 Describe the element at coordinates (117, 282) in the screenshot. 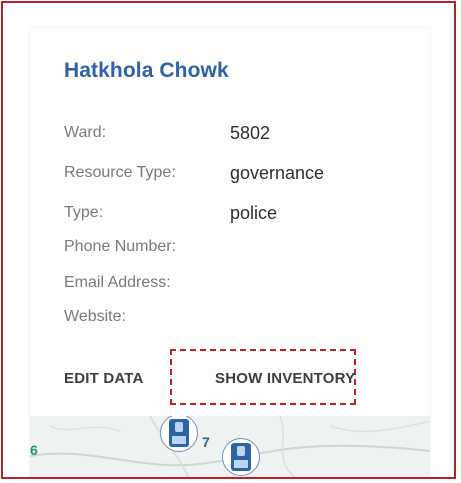

I see `email-label: Email Address:` at that location.